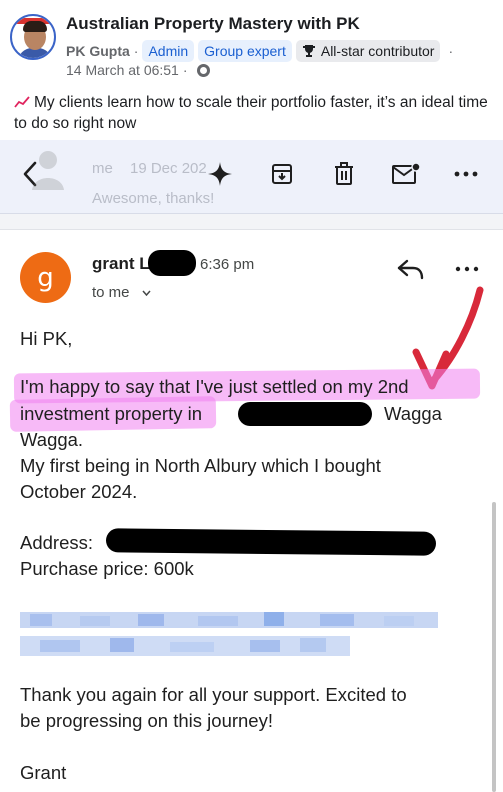 The height and width of the screenshot is (792, 503). What do you see at coordinates (43, 772) in the screenshot?
I see `email-signoff: Grant` at bounding box center [43, 772].